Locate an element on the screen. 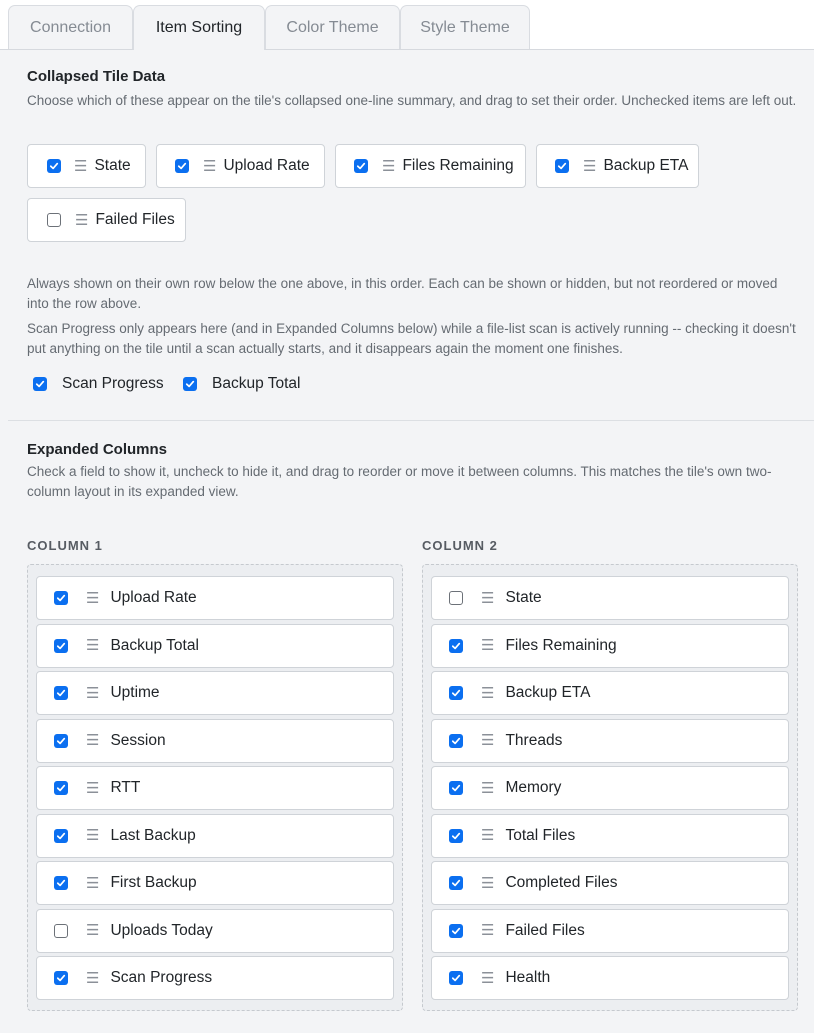 This screenshot has height=1033, width=814. column-item: ☰ Total Files is located at coordinates (610, 835).